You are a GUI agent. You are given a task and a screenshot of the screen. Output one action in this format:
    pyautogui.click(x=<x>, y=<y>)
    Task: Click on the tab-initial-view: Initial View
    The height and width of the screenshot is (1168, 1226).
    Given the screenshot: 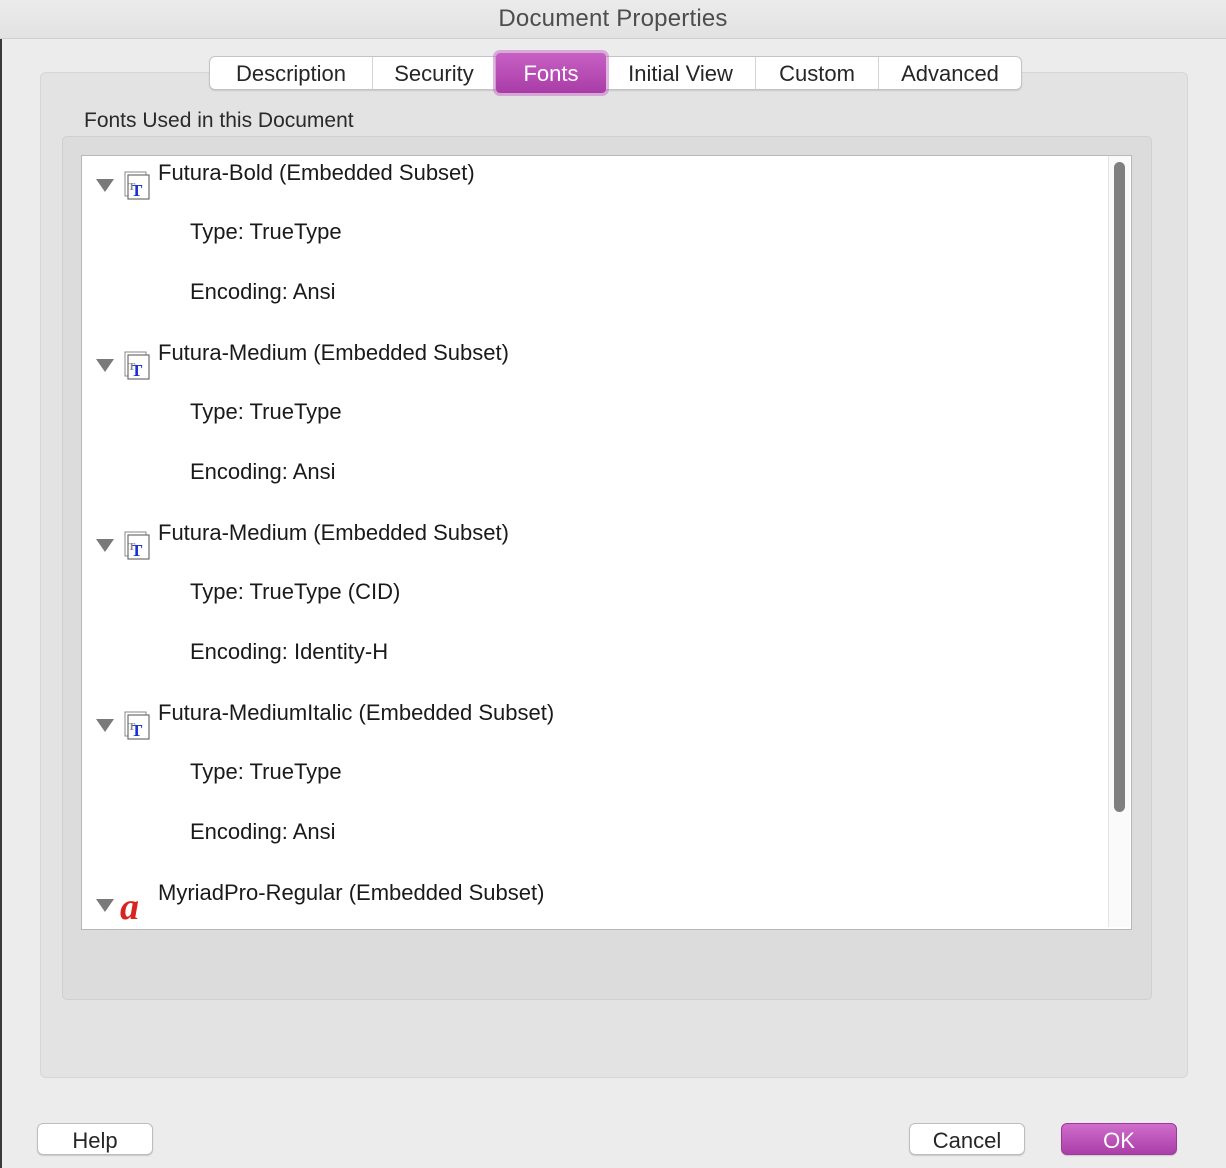 What is the action you would take?
    pyautogui.click(x=681, y=73)
    